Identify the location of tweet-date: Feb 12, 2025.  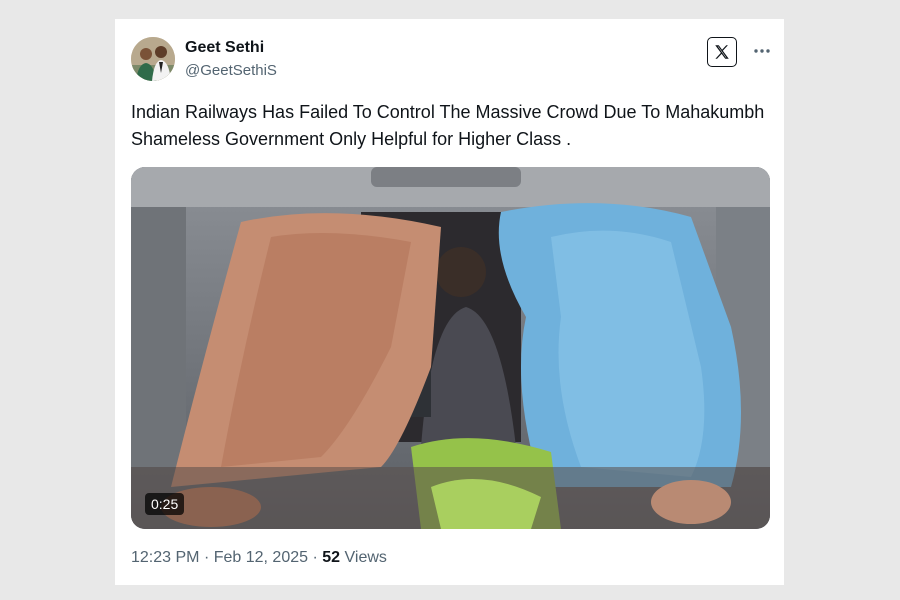
(261, 557).